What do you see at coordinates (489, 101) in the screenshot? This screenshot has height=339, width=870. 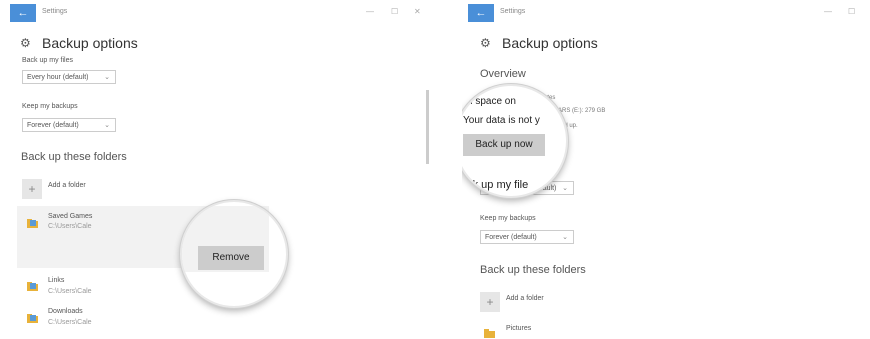 I see `total-space-label: tal space on` at bounding box center [489, 101].